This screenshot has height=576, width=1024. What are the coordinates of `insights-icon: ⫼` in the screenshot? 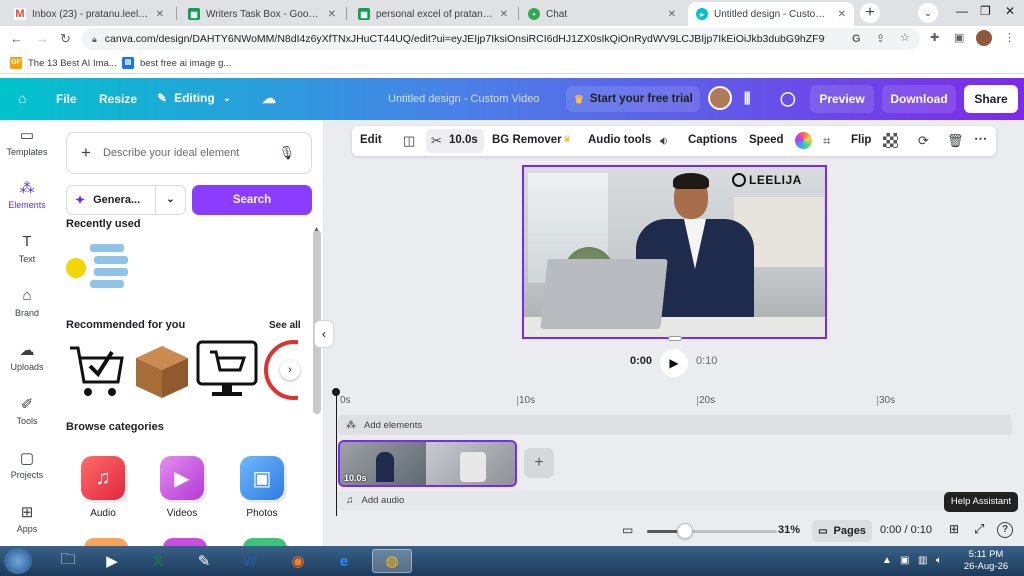 It's located at (747, 98).